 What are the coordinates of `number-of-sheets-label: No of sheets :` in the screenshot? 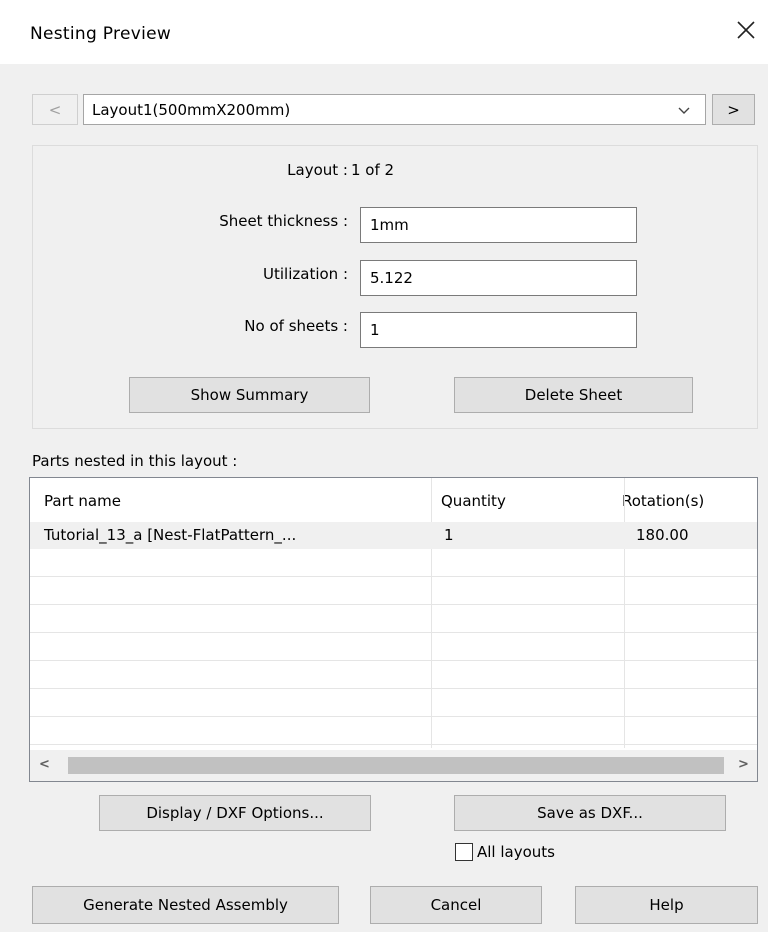 It's located at (296, 326).